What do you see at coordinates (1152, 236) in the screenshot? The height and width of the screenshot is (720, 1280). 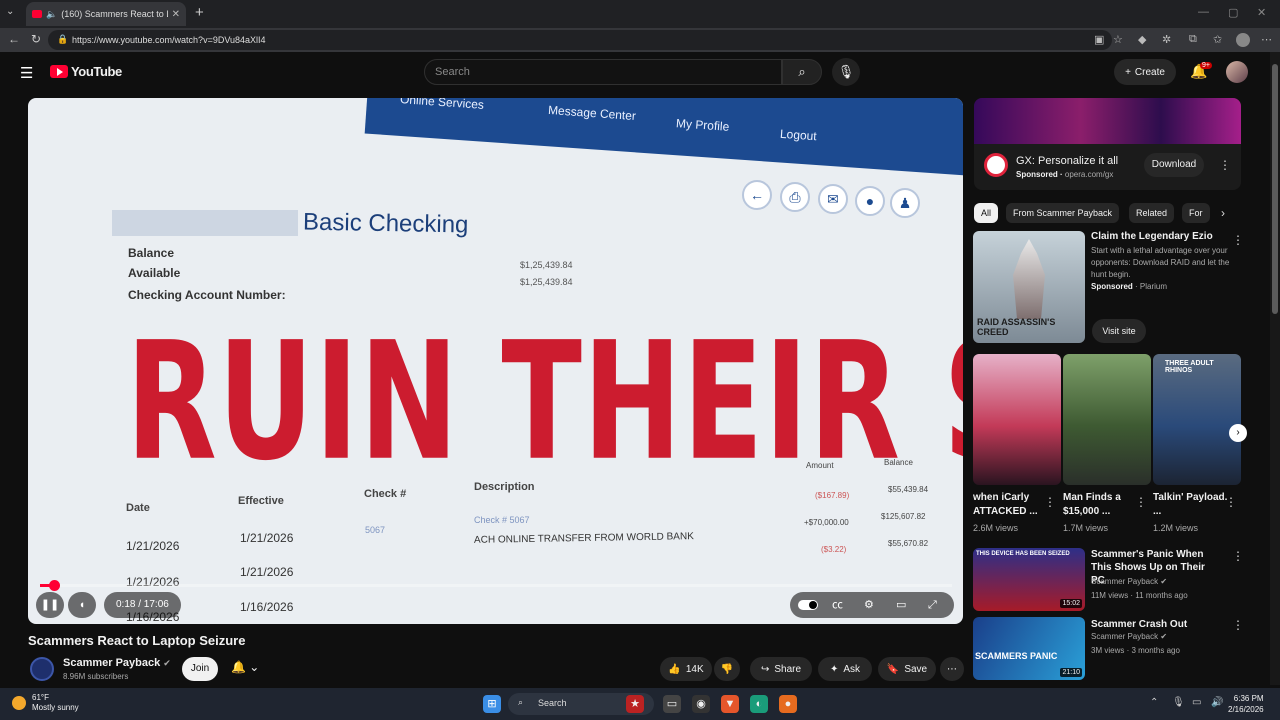 I see `promo-title: Claim the Legendary Ezio` at bounding box center [1152, 236].